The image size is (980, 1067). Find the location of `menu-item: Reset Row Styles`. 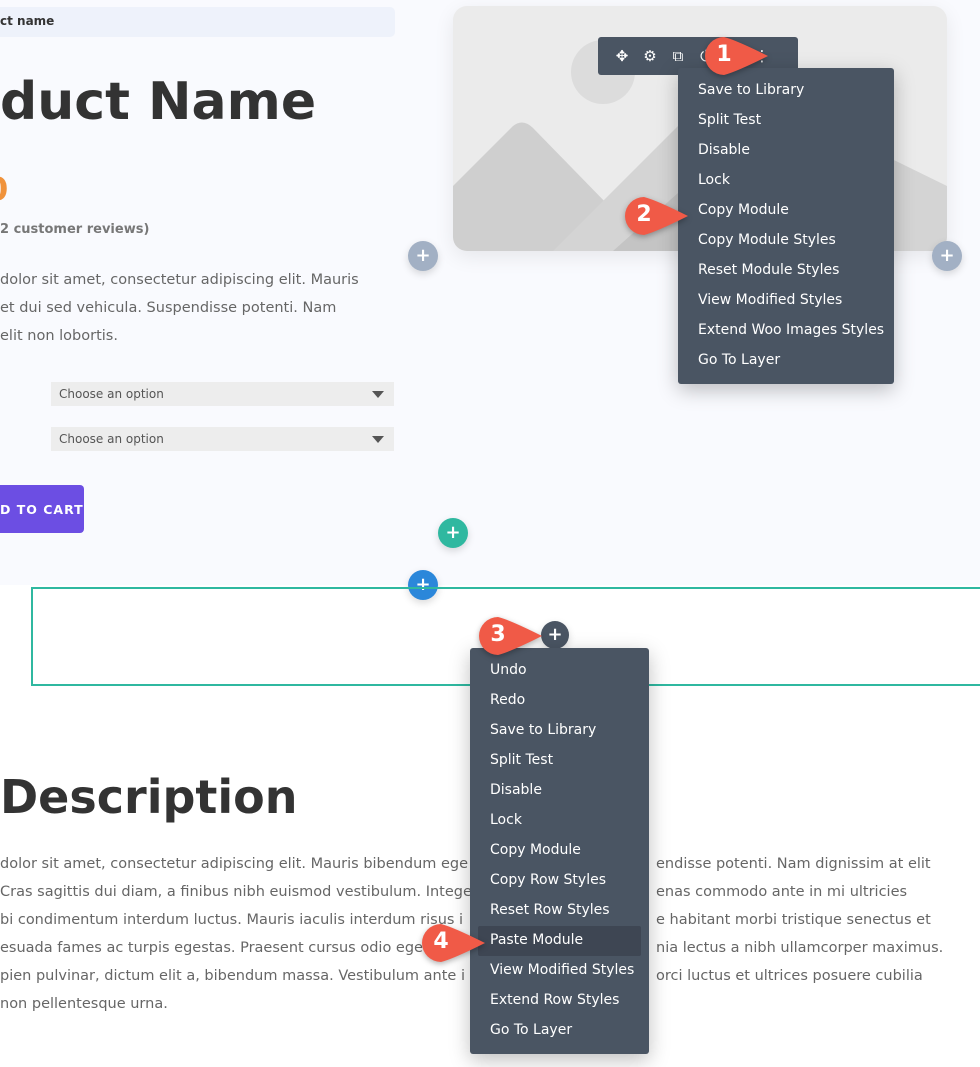

menu-item: Reset Row Styles is located at coordinates (559, 911).